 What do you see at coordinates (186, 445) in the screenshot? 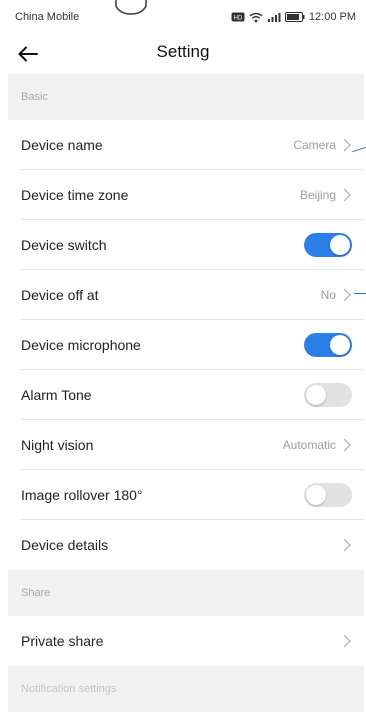
I see `row-night-vision: Night vision Automatic` at bounding box center [186, 445].